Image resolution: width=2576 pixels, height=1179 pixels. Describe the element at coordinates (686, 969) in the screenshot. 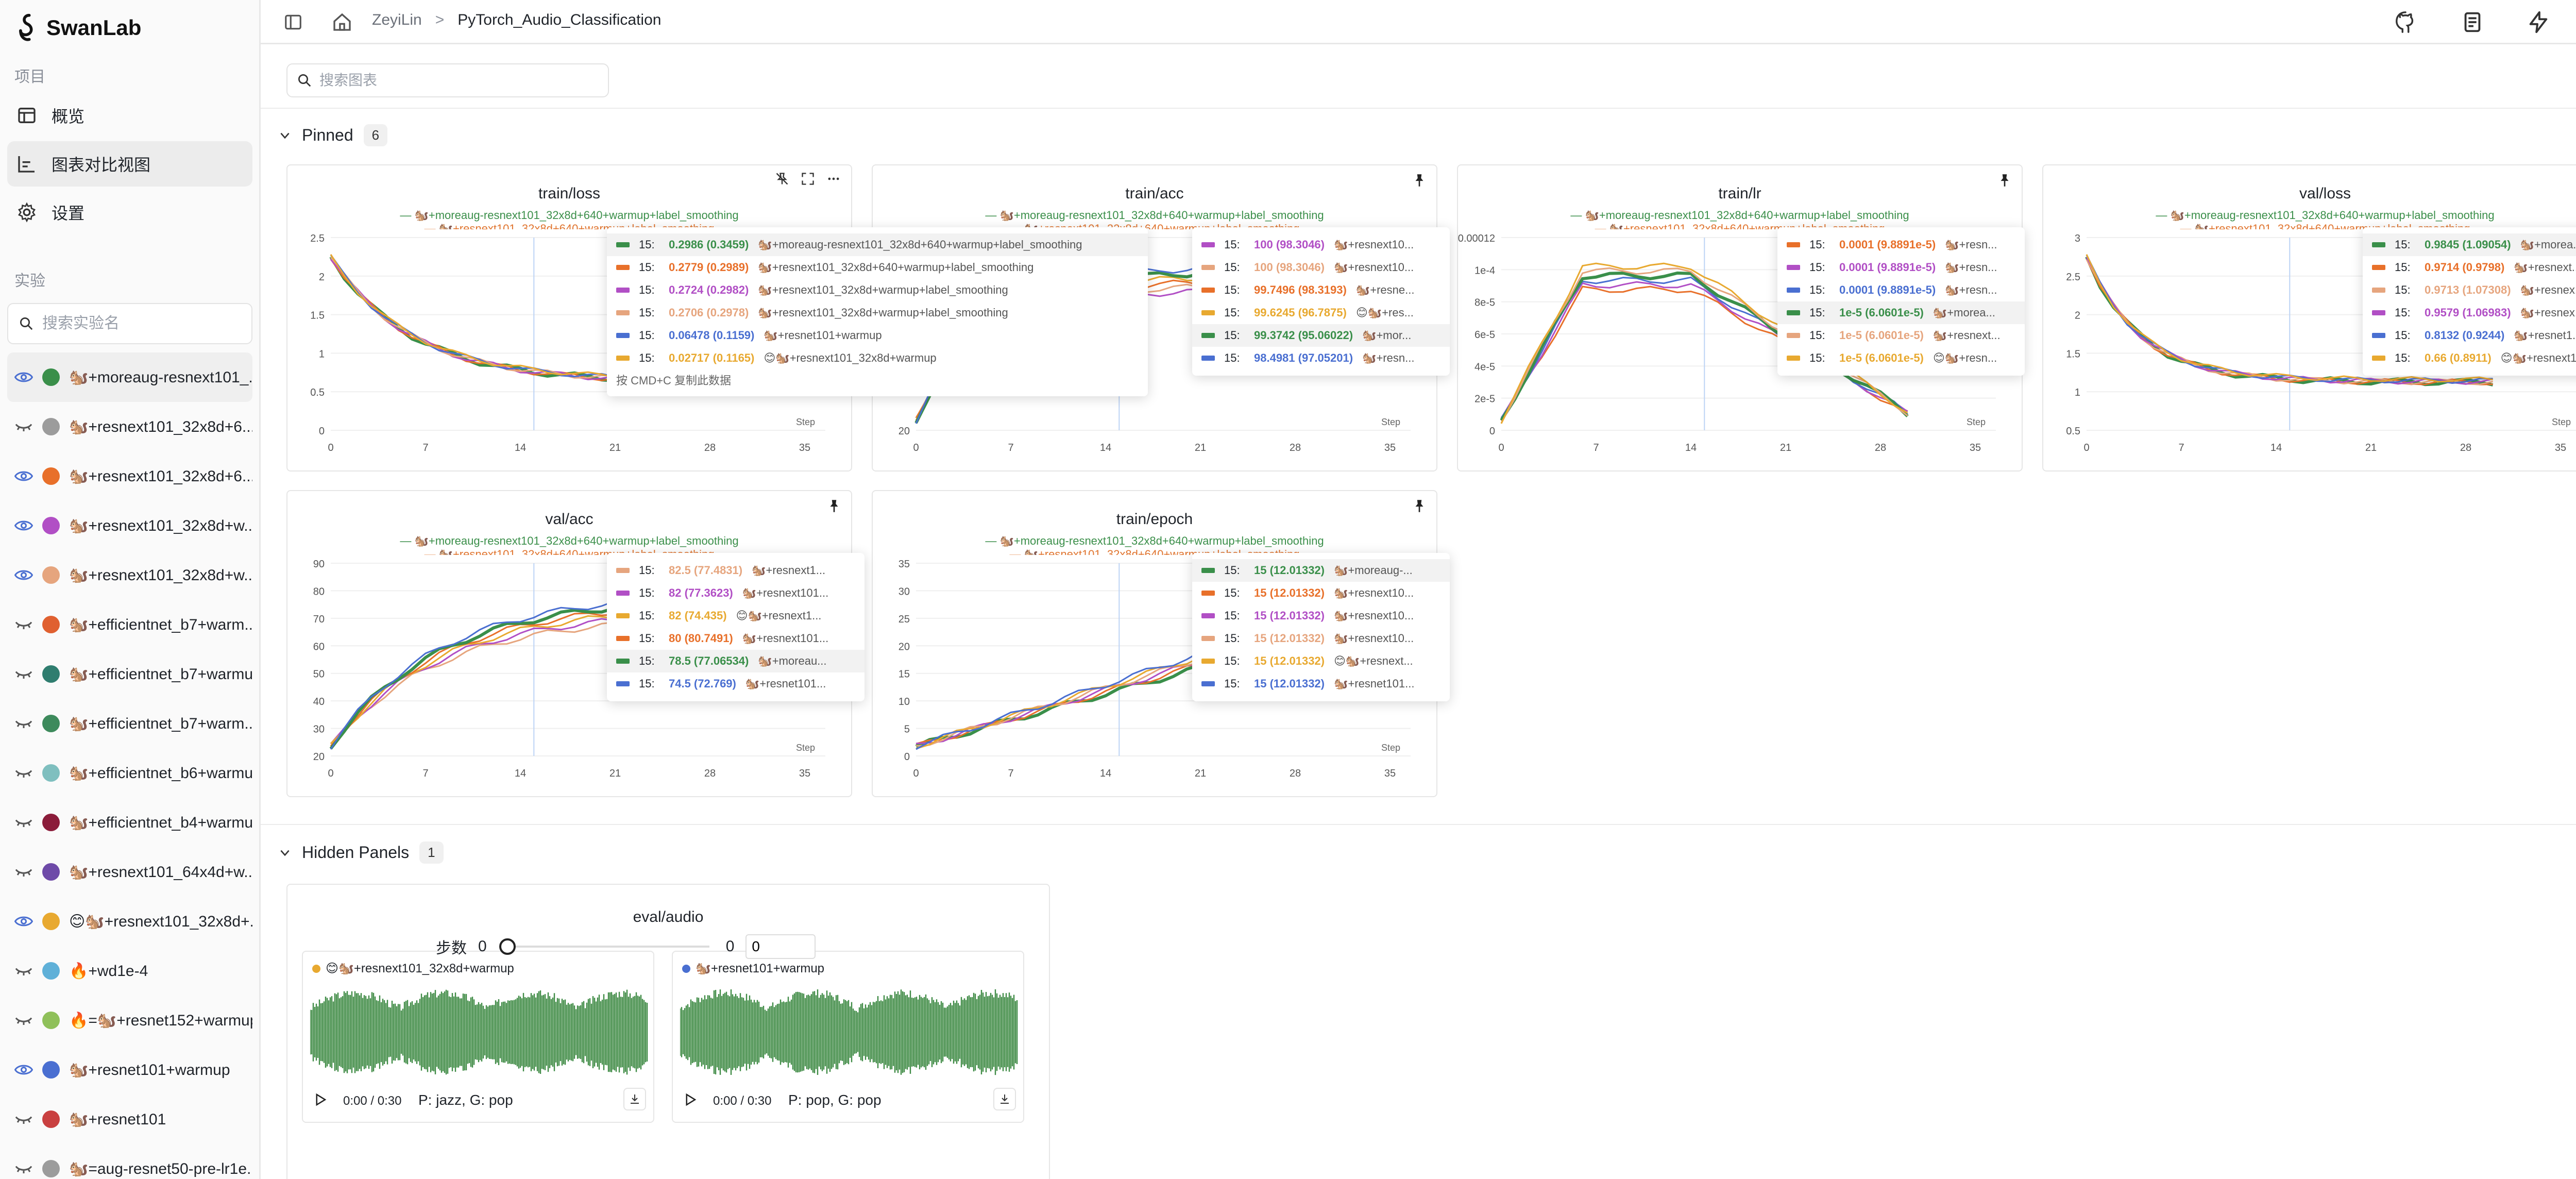

I see `audio-color-dot` at that location.